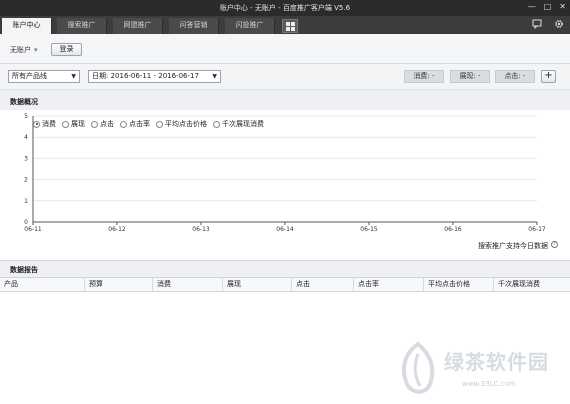 The width and height of the screenshot is (570, 404). What do you see at coordinates (369, 229) in the screenshot?
I see `x-tick-label: 06-15` at bounding box center [369, 229].